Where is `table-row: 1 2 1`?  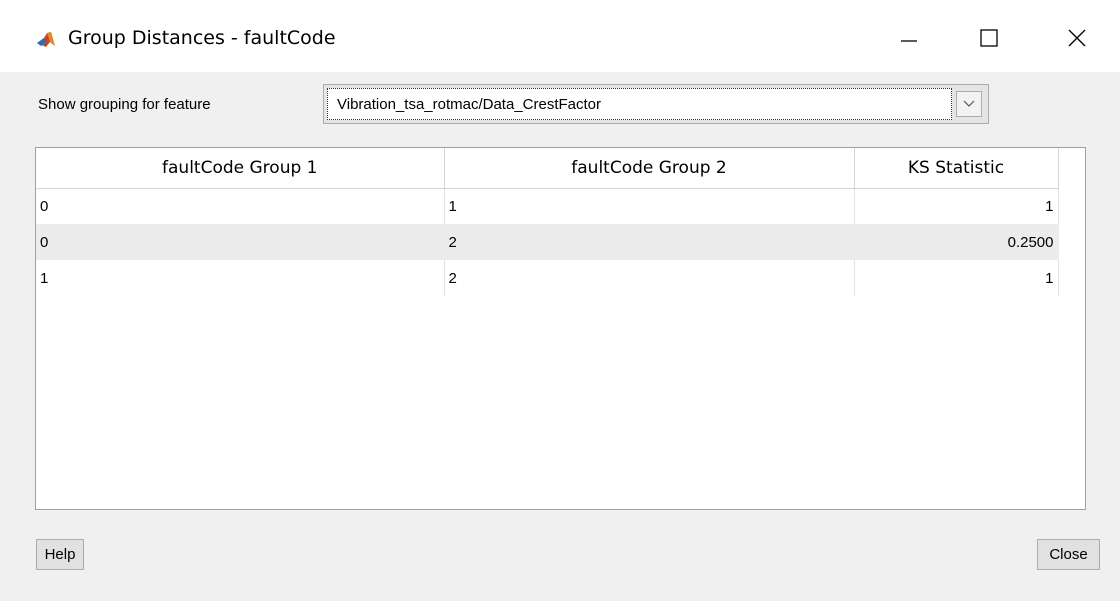
table-row: 1 2 1 is located at coordinates (547, 278).